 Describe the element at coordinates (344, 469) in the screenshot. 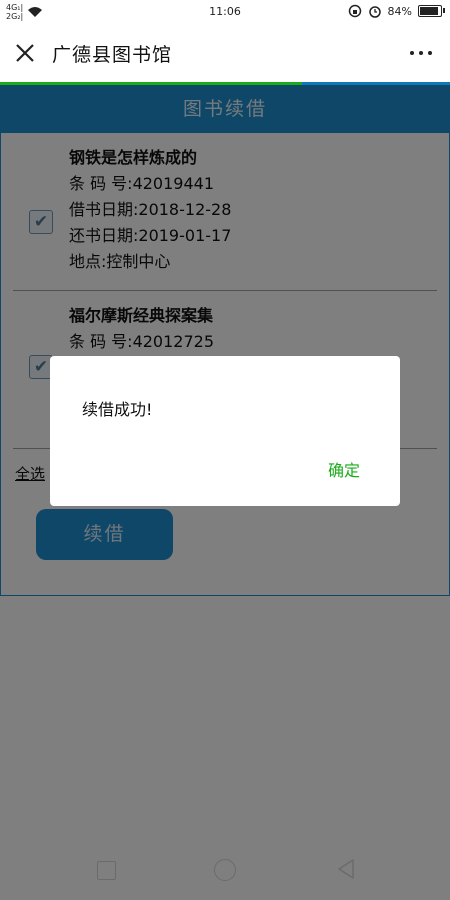

I see `dialog-ok-button: 确定` at that location.